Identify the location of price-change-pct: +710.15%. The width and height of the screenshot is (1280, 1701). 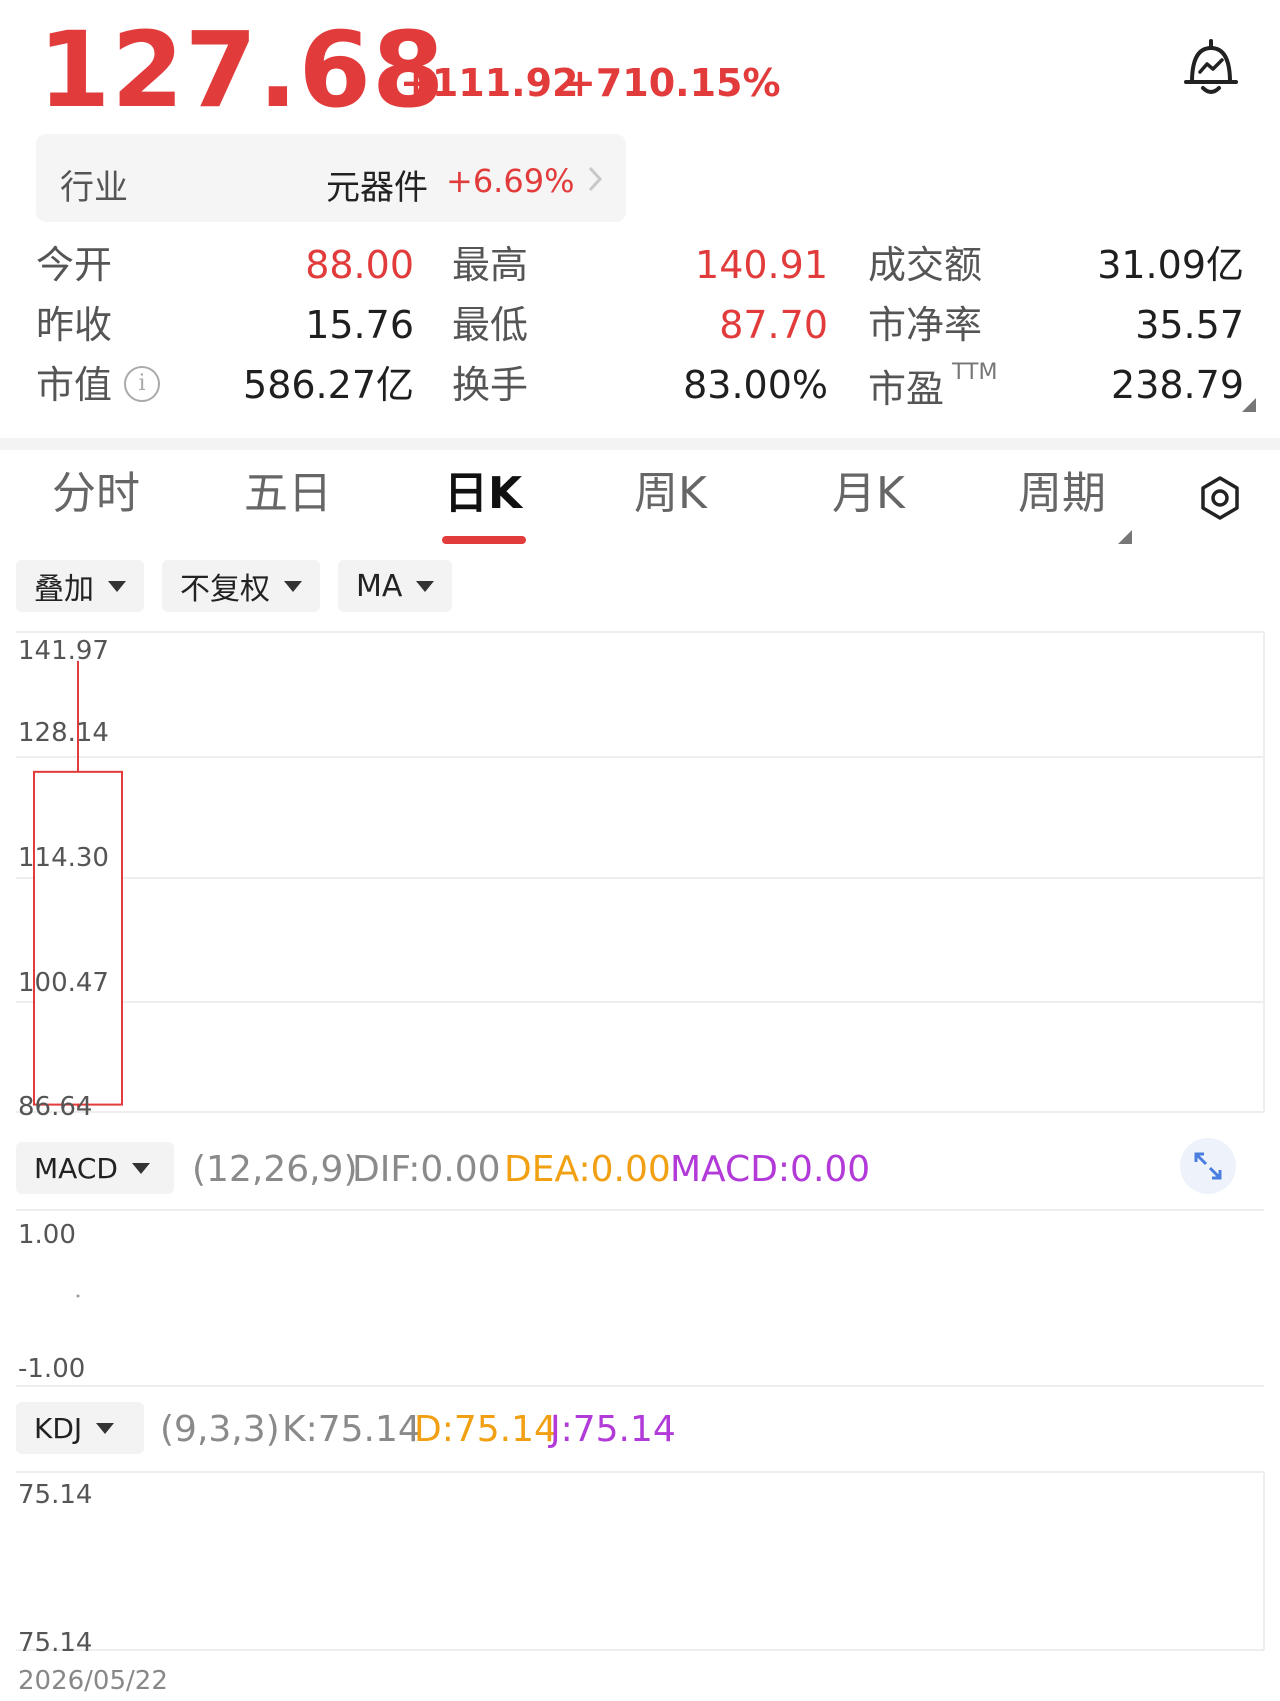
(672, 83).